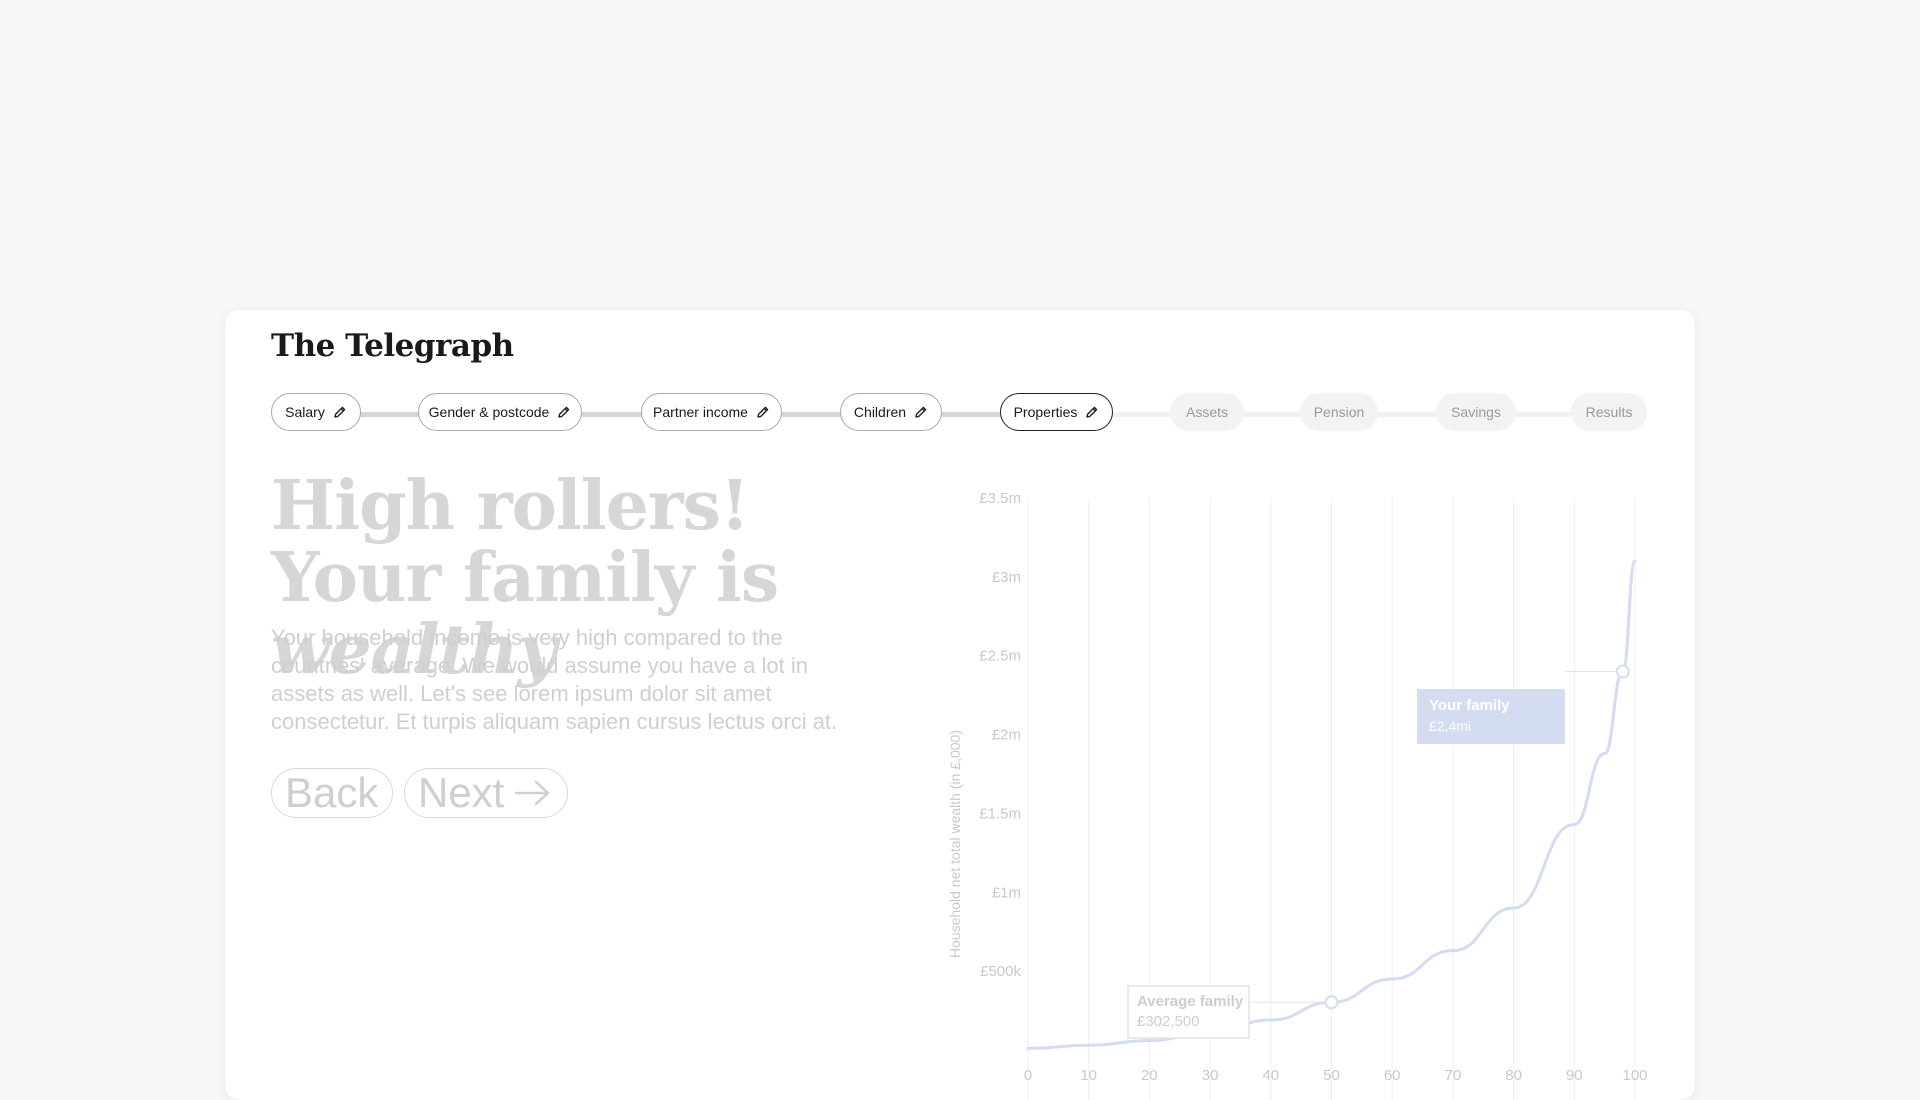 Image resolution: width=1920 pixels, height=1100 pixels. Describe the element at coordinates (1574, 1075) in the screenshot. I see `x-tick-label: 90` at that location.